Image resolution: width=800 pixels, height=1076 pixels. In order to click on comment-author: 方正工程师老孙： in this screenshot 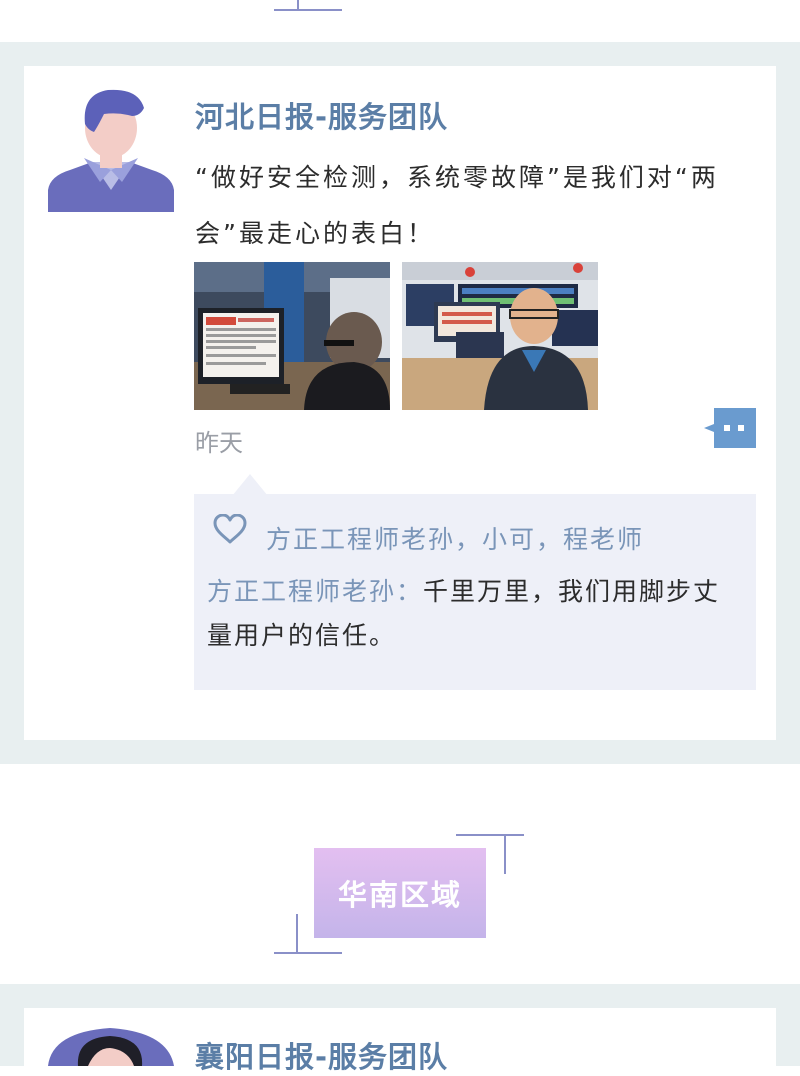, I will do `click(315, 591)`.